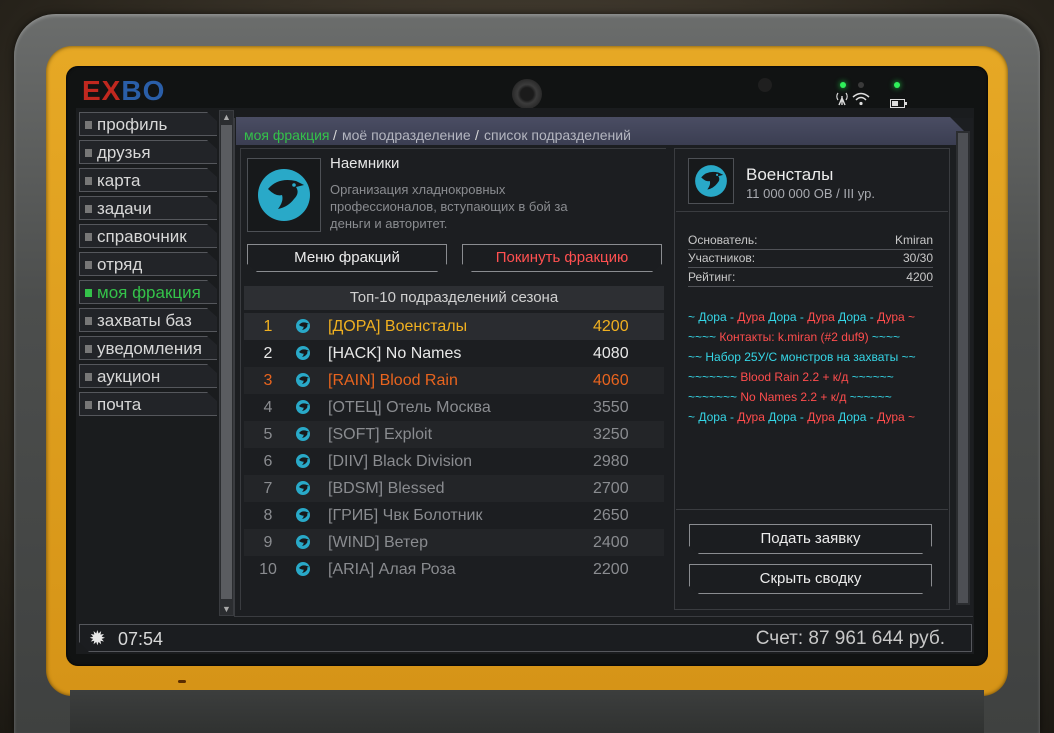  Describe the element at coordinates (611, 569) in the screenshot. I see `row-score: 2200` at that location.